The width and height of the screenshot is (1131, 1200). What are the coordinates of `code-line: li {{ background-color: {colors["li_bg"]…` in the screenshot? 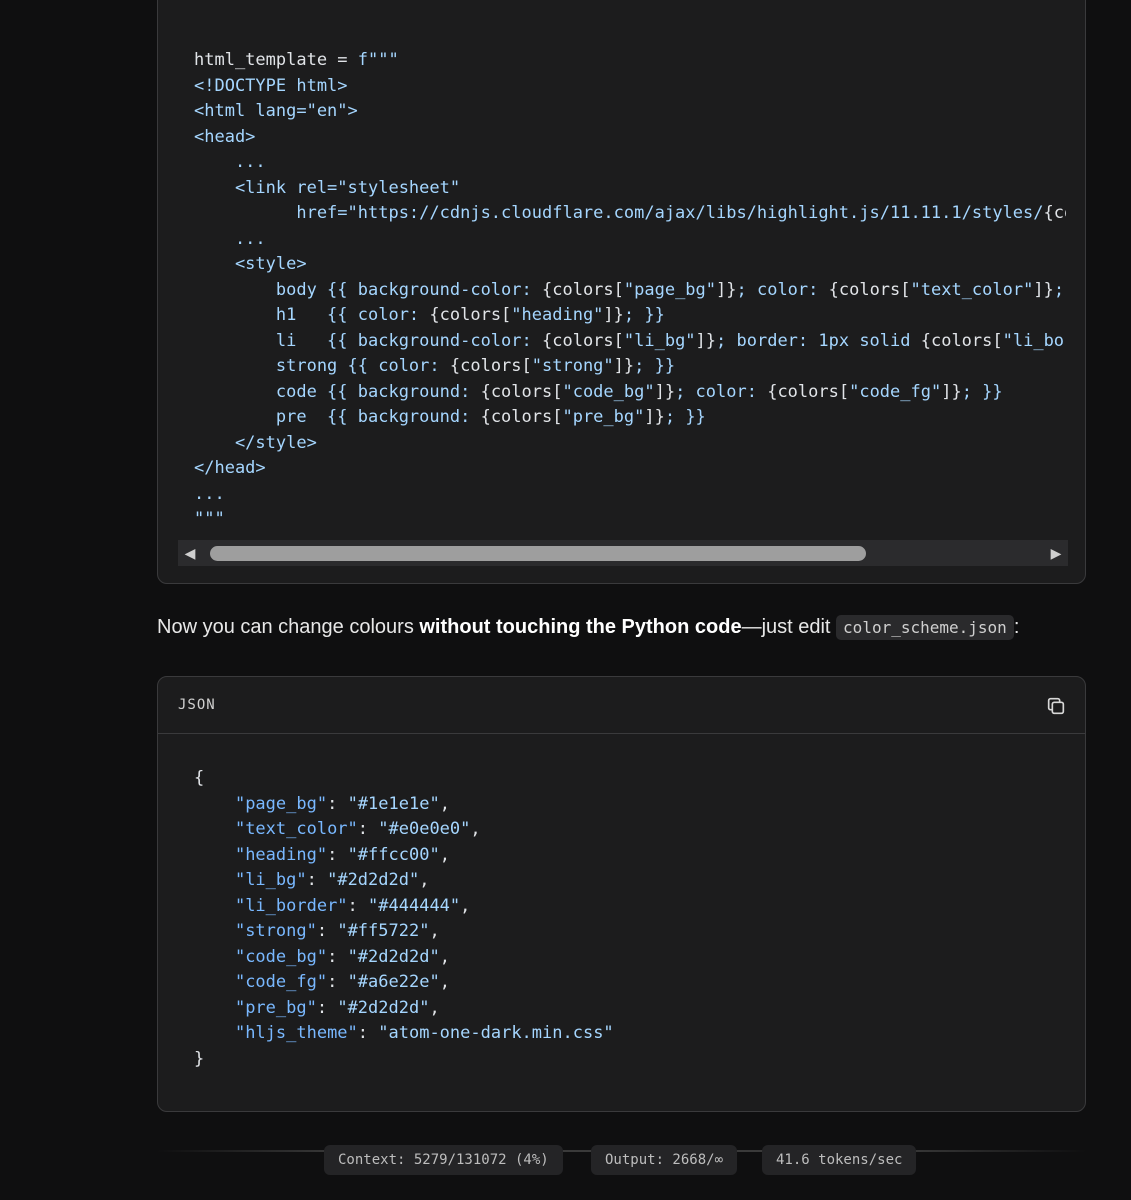 It's located at (630, 342).